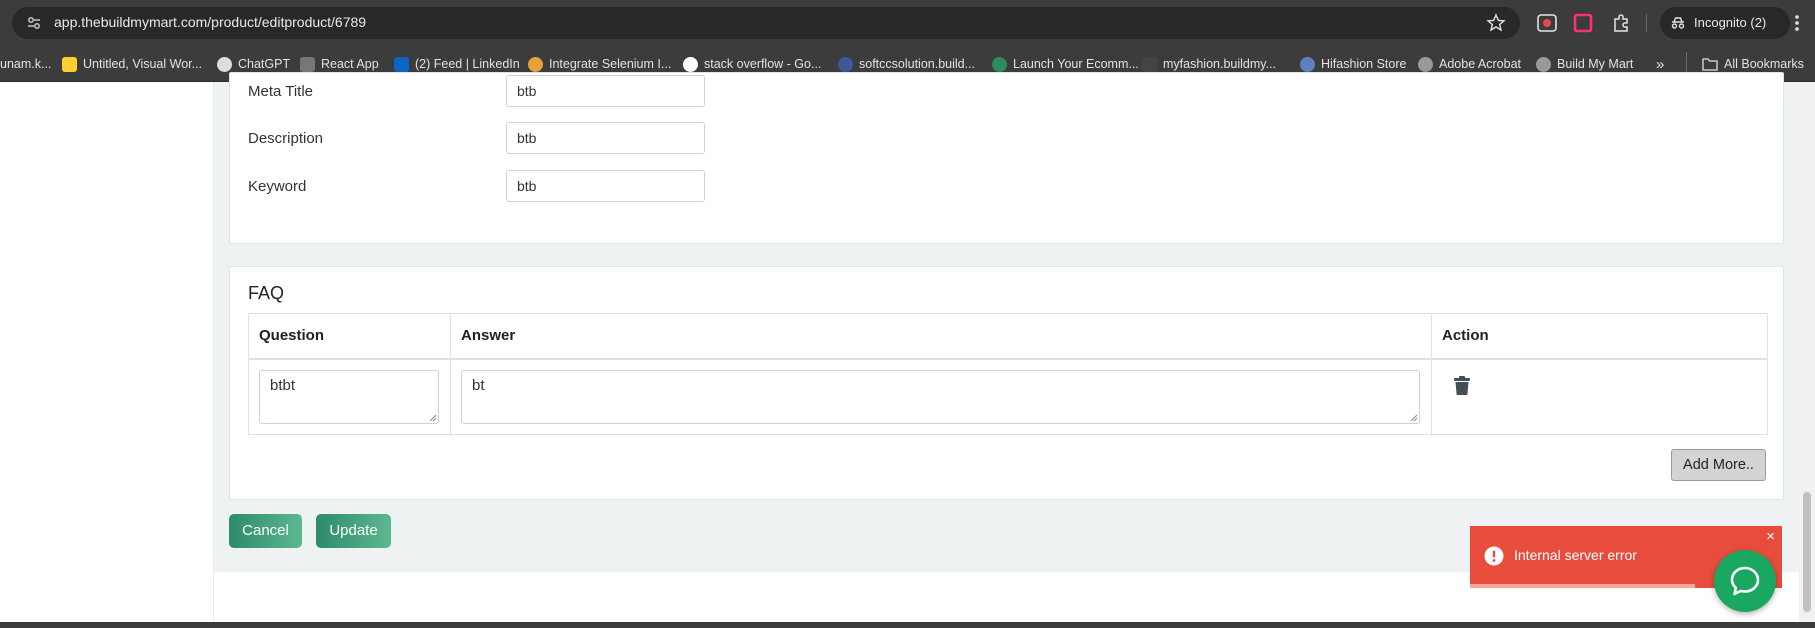  Describe the element at coordinates (1480, 64) in the screenshot. I see `bookmark-label: Adobe Acrobat` at that location.